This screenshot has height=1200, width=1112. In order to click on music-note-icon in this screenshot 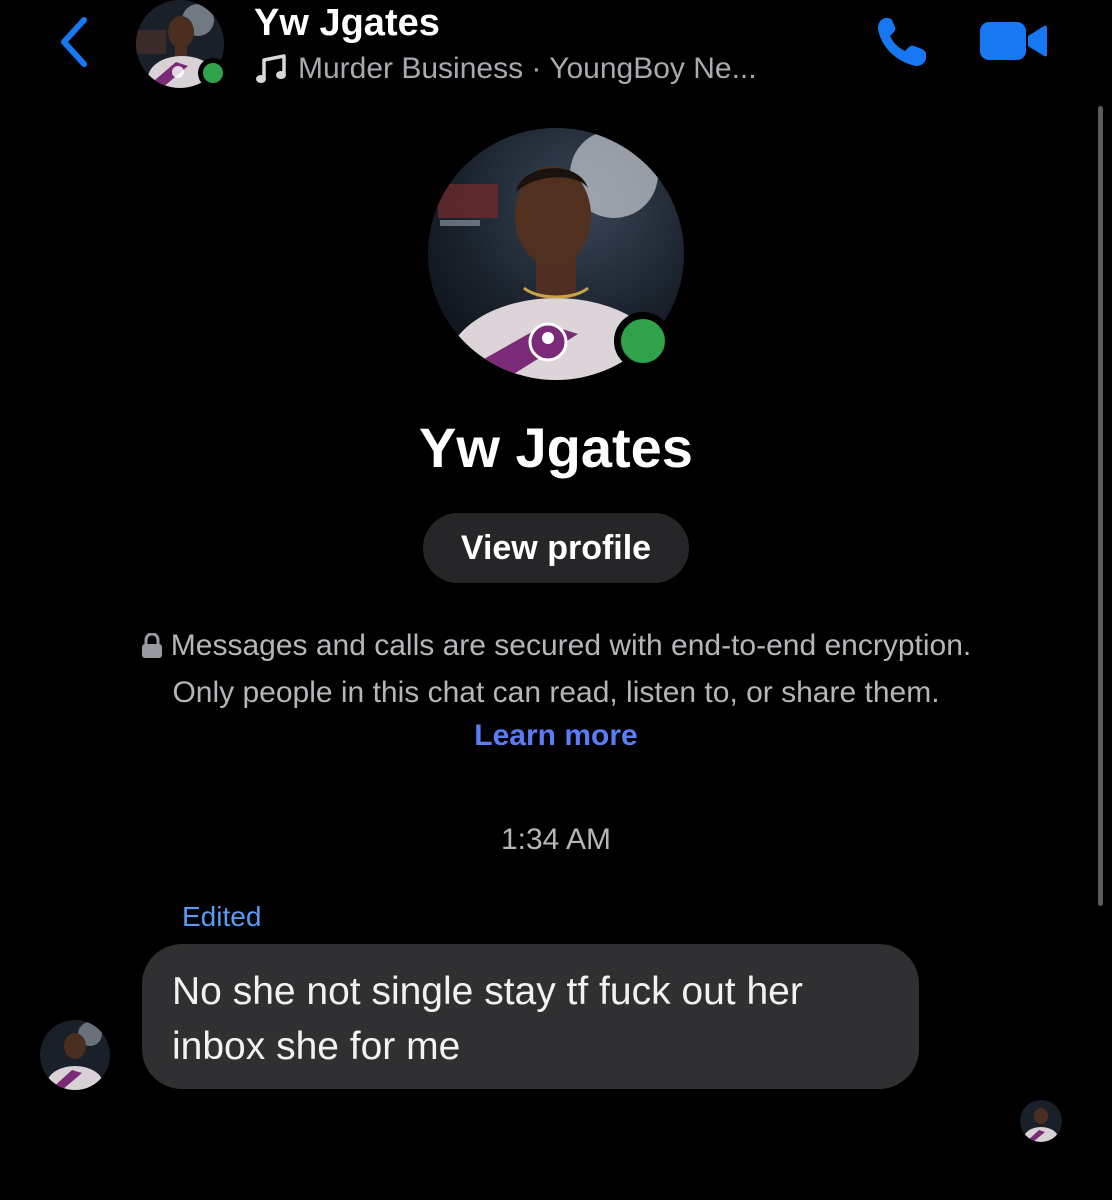, I will do `click(271, 68)`.